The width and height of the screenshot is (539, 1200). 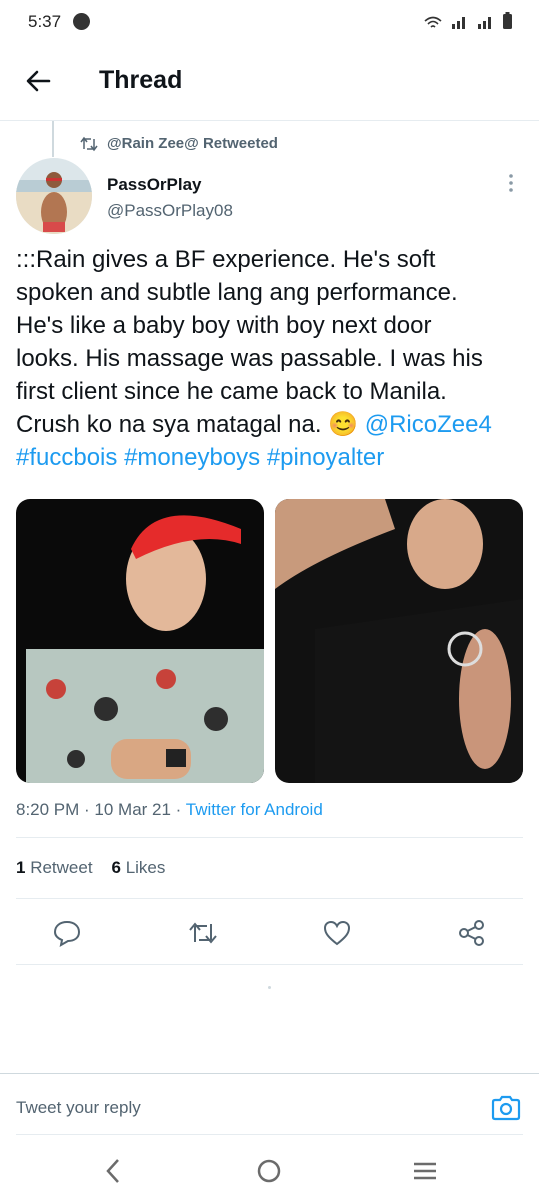 What do you see at coordinates (192, 457) in the screenshot?
I see `hashtag-link: #moneyboys` at bounding box center [192, 457].